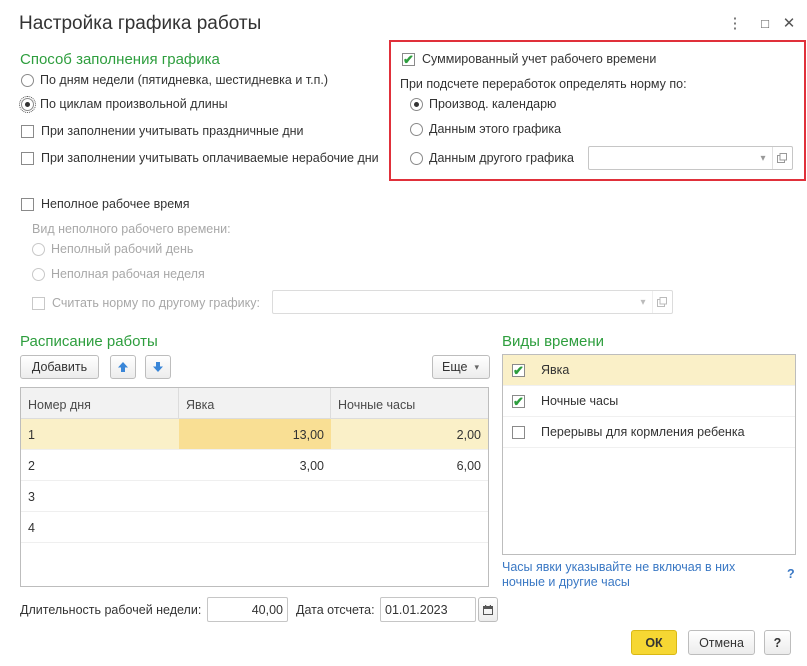 The image size is (807, 666). What do you see at coordinates (38, 249) in the screenshot?
I see `part-time-day-radio` at bounding box center [38, 249].